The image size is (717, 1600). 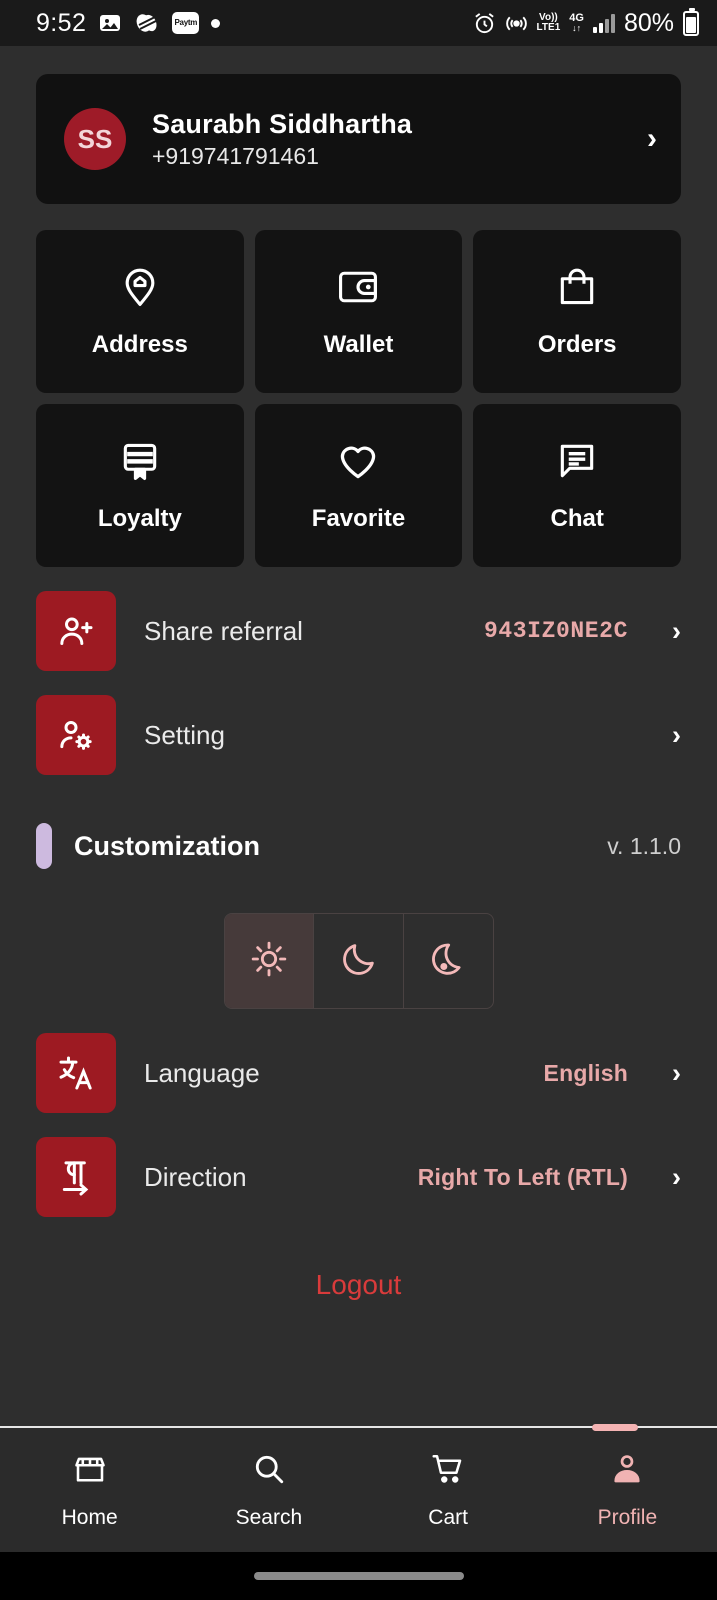 What do you see at coordinates (627, 1471) in the screenshot?
I see `person-icon` at bounding box center [627, 1471].